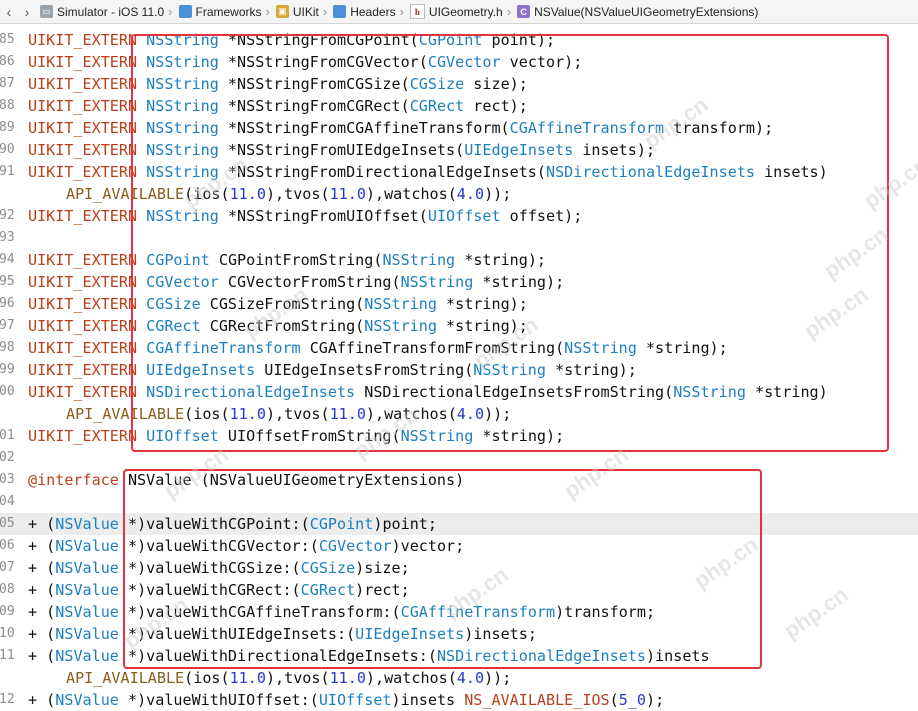  Describe the element at coordinates (417, 11) in the screenshot. I see `header-file-icon: h` at that location.